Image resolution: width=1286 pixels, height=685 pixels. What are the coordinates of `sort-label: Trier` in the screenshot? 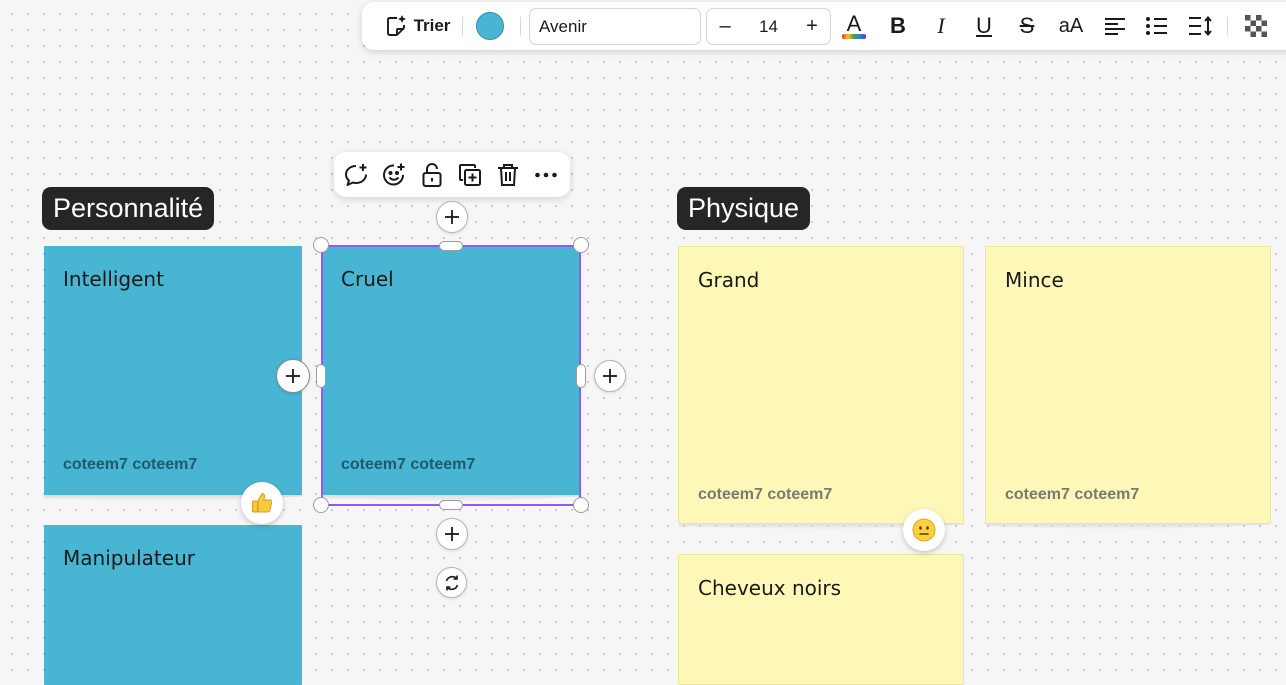 It's located at (432, 25).